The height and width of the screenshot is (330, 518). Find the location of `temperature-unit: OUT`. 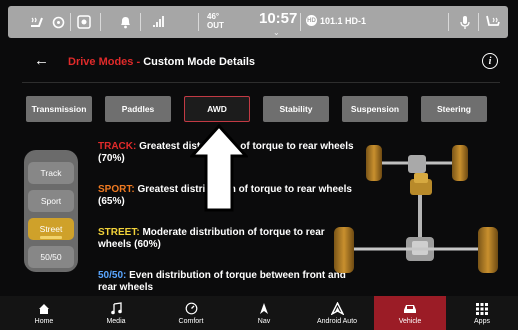

temperature-unit: OUT is located at coordinates (215, 25).